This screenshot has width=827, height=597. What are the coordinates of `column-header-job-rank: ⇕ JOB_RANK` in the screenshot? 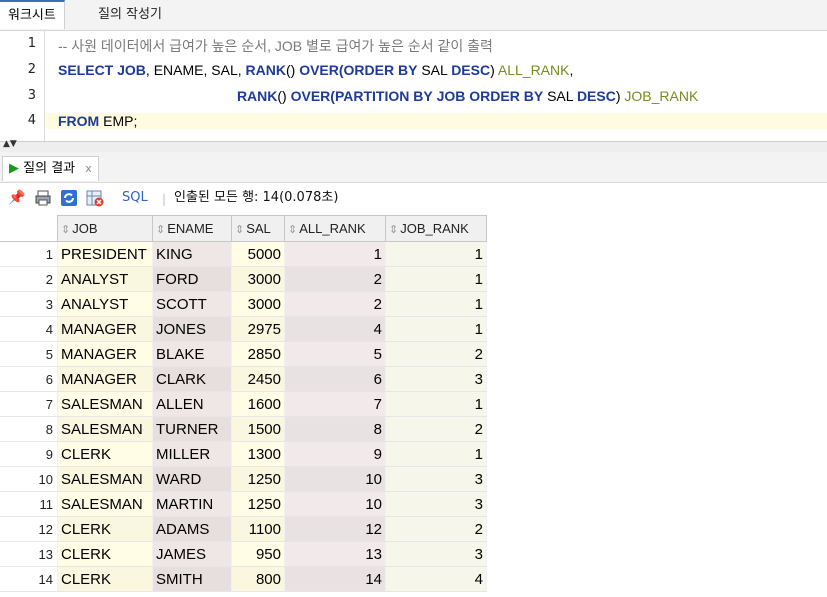 It's located at (436, 228).